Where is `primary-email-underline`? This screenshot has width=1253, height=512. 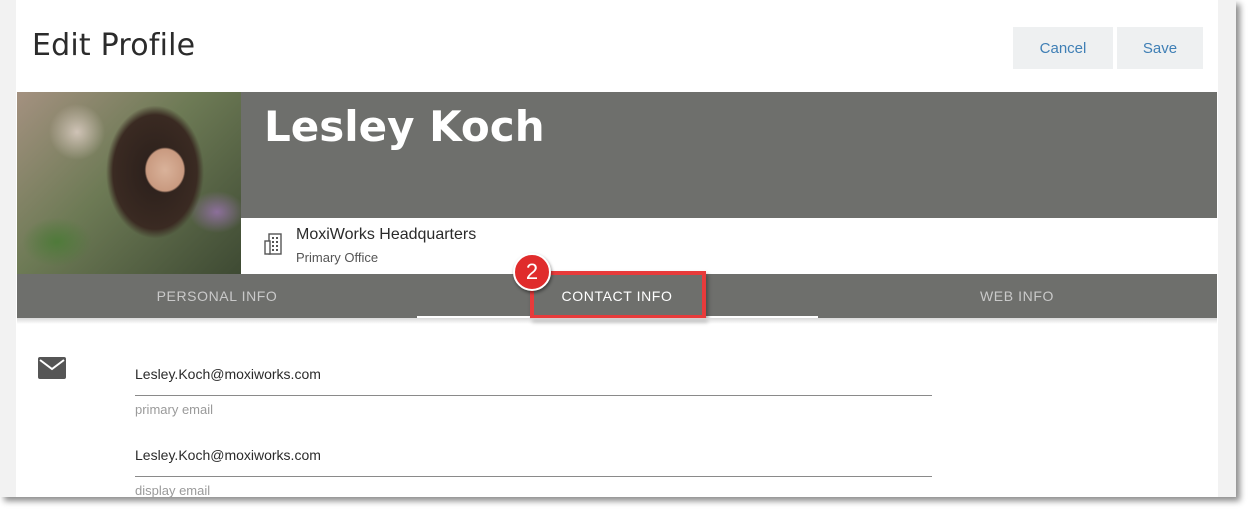 primary-email-underline is located at coordinates (533, 395).